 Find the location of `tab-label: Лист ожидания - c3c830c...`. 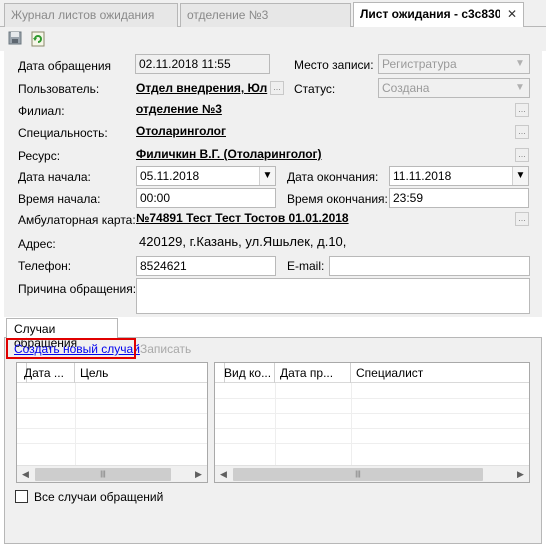

tab-label: Лист ожидания - c3c830c... is located at coordinates (430, 14).